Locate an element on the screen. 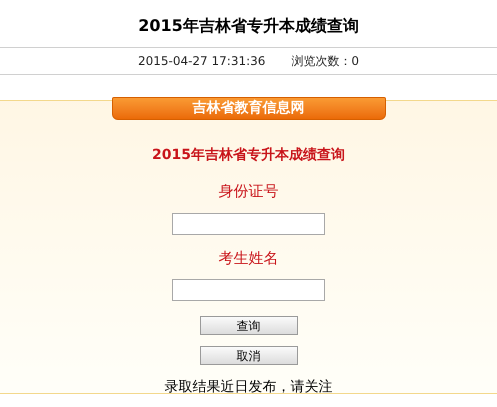  field-label: 身份证号 is located at coordinates (248, 191).